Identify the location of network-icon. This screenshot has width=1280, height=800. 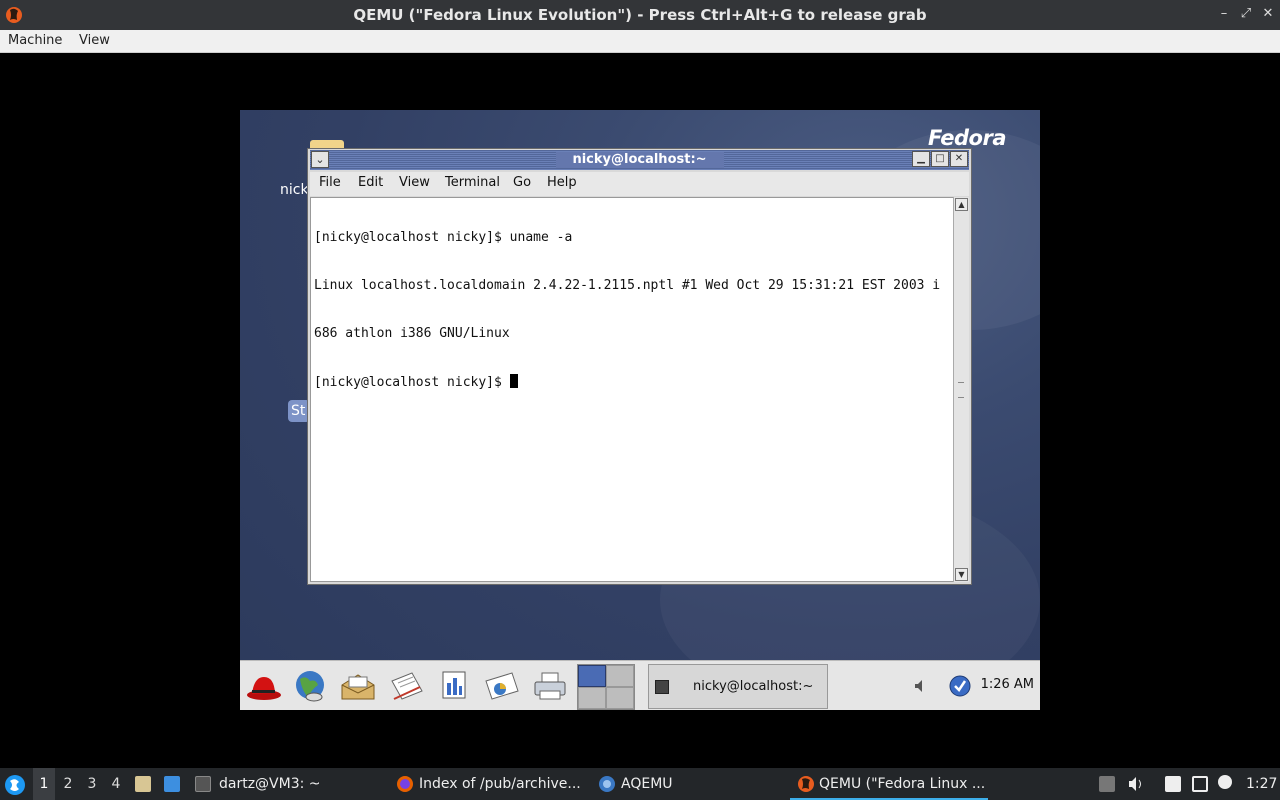
(1200, 784).